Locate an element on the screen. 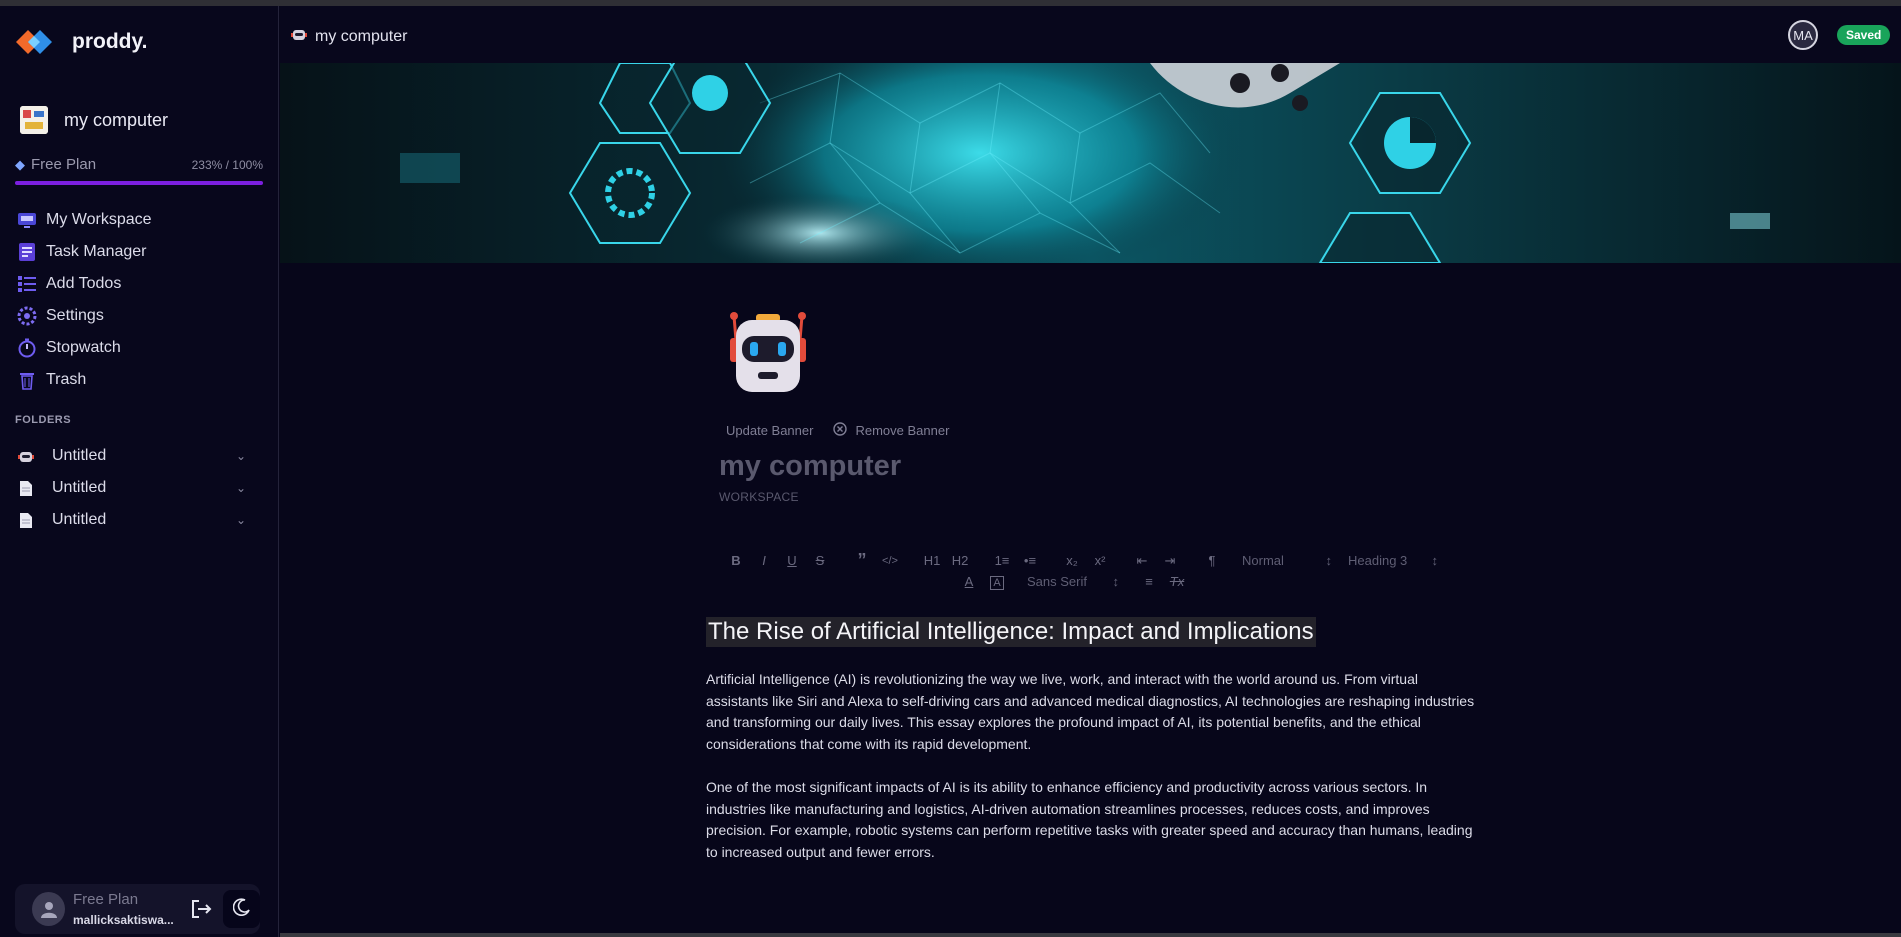  sidebar-item-label: My Workspace is located at coordinates (99, 219).